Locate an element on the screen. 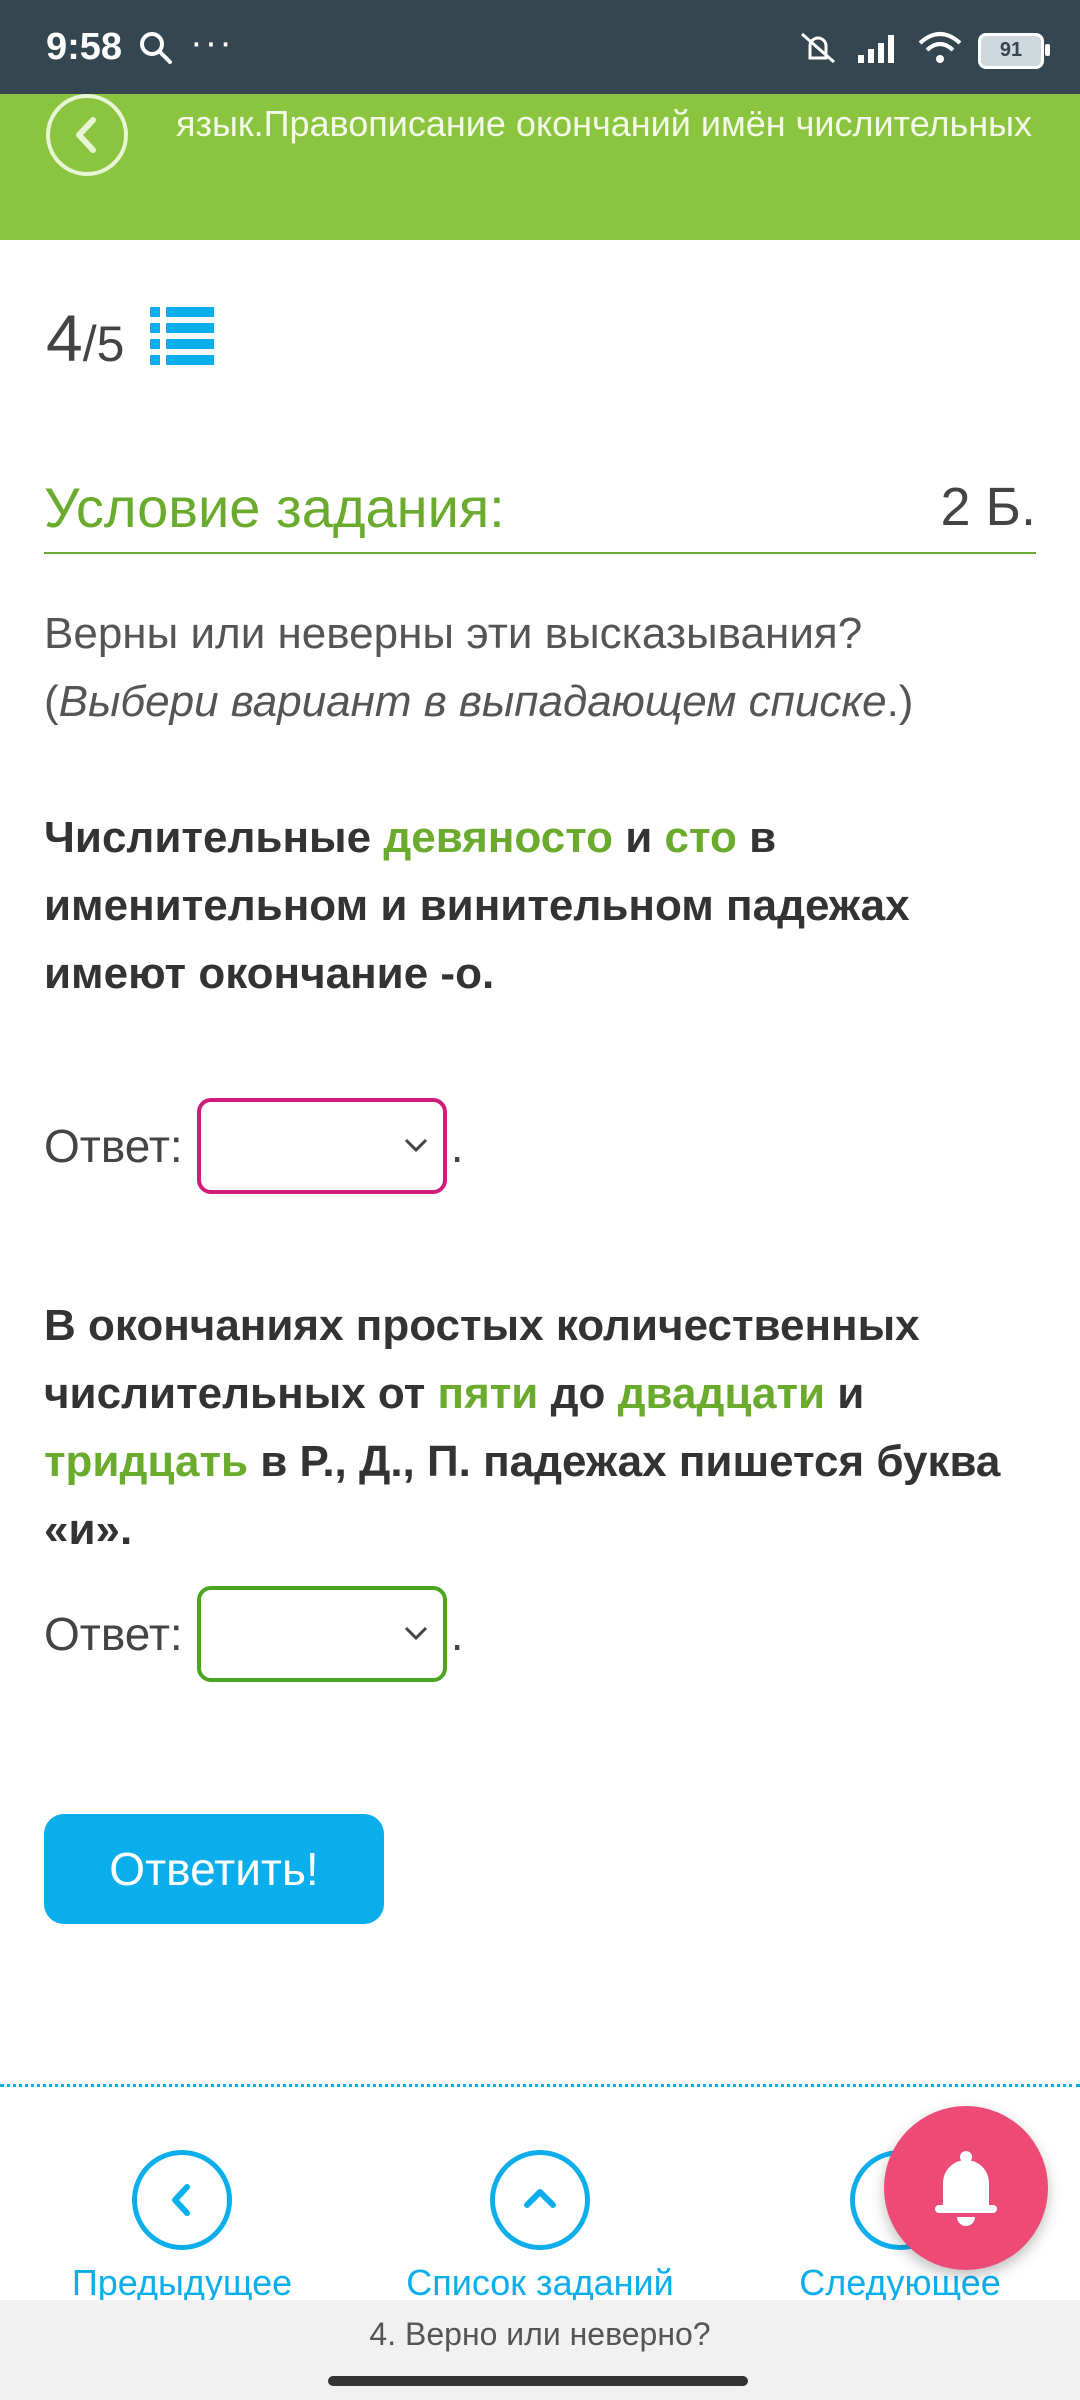  nav-previous: Предыдущее is located at coordinates (182, 2227).